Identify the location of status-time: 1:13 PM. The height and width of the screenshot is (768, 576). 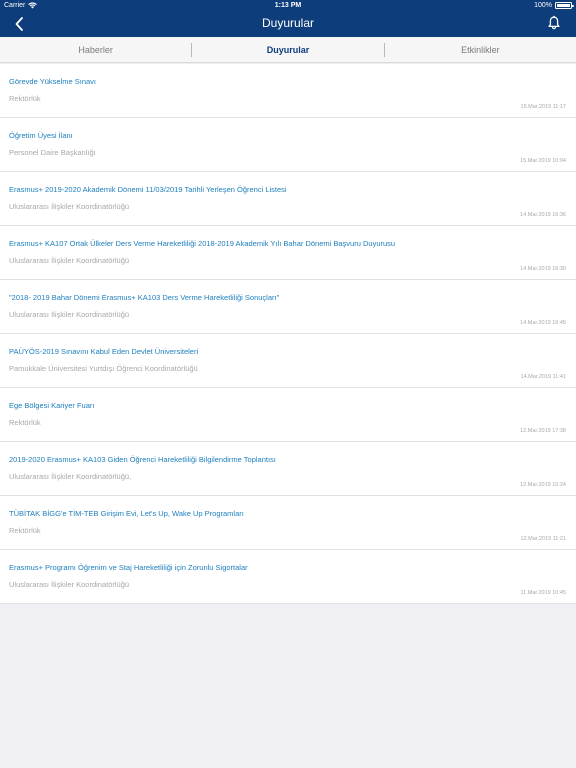
(288, 5).